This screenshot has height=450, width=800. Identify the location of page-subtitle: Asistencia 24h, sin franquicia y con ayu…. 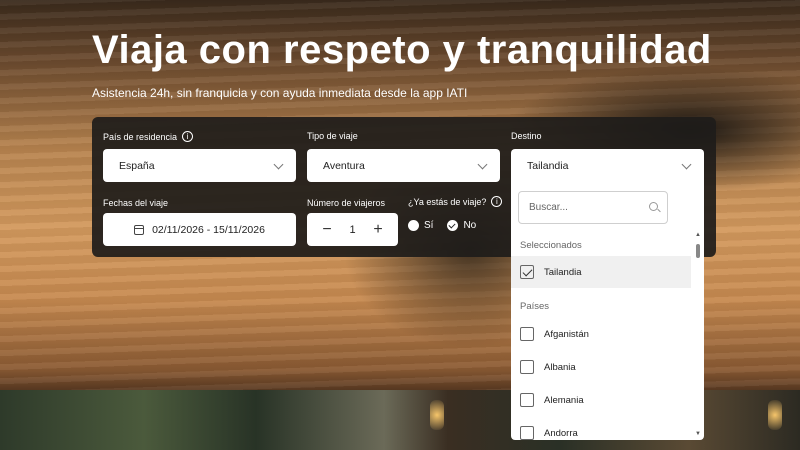
(280, 93).